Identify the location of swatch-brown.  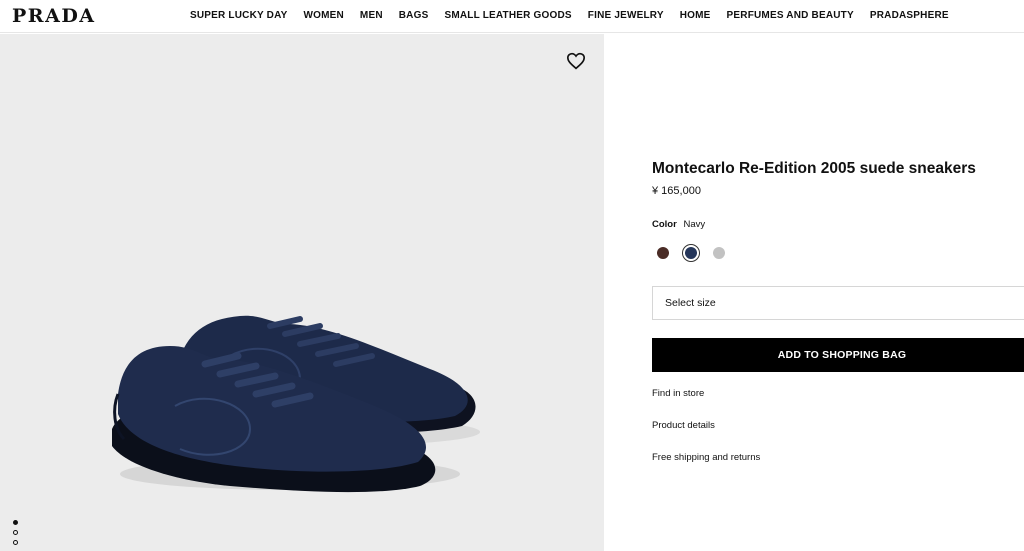
(663, 253).